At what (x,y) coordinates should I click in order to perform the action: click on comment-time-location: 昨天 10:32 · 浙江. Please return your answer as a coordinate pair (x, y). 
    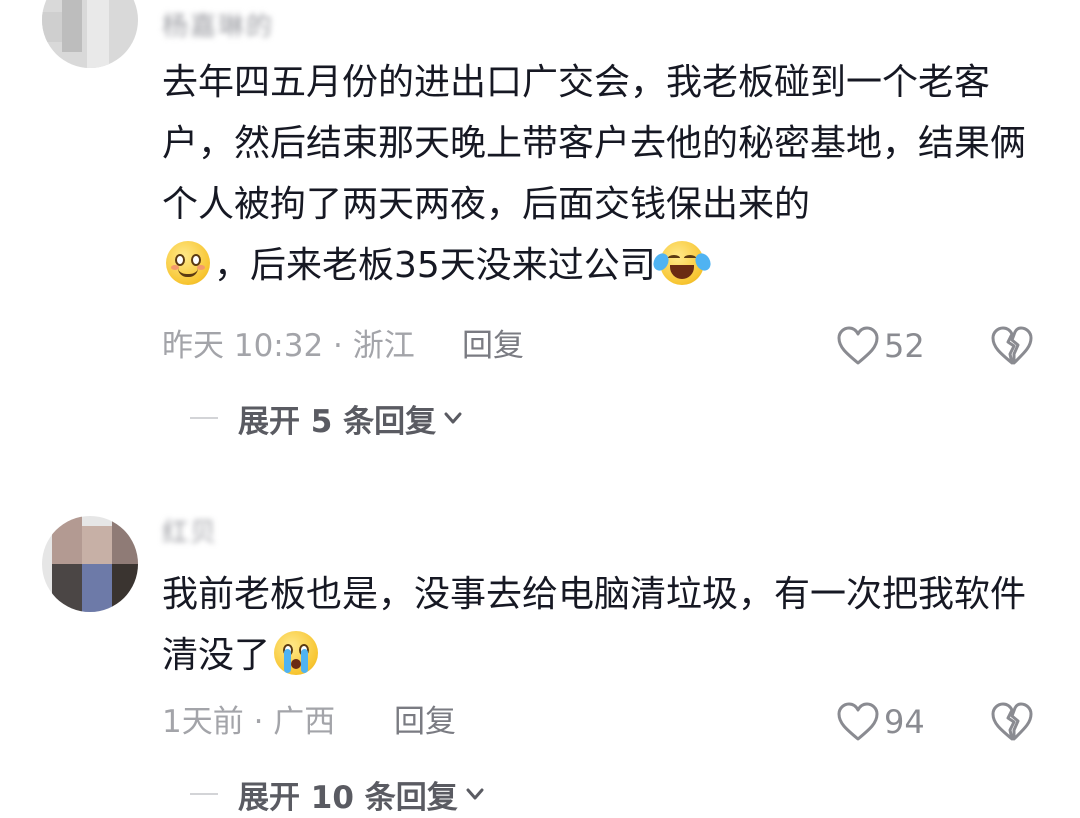
    Looking at the image, I should click on (288, 346).